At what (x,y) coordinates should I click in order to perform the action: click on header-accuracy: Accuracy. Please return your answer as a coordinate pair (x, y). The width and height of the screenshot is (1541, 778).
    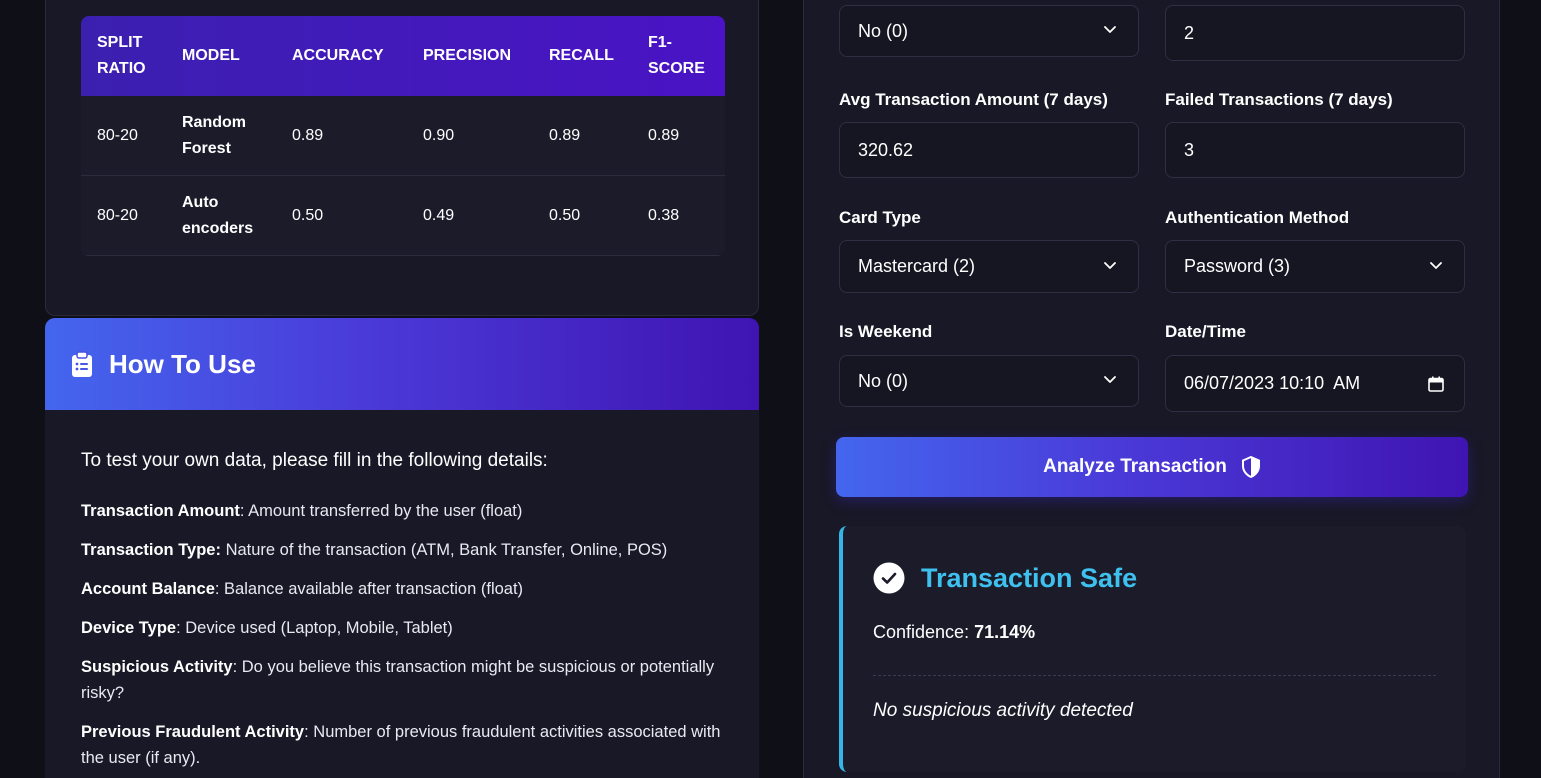
    Looking at the image, I should click on (338, 55).